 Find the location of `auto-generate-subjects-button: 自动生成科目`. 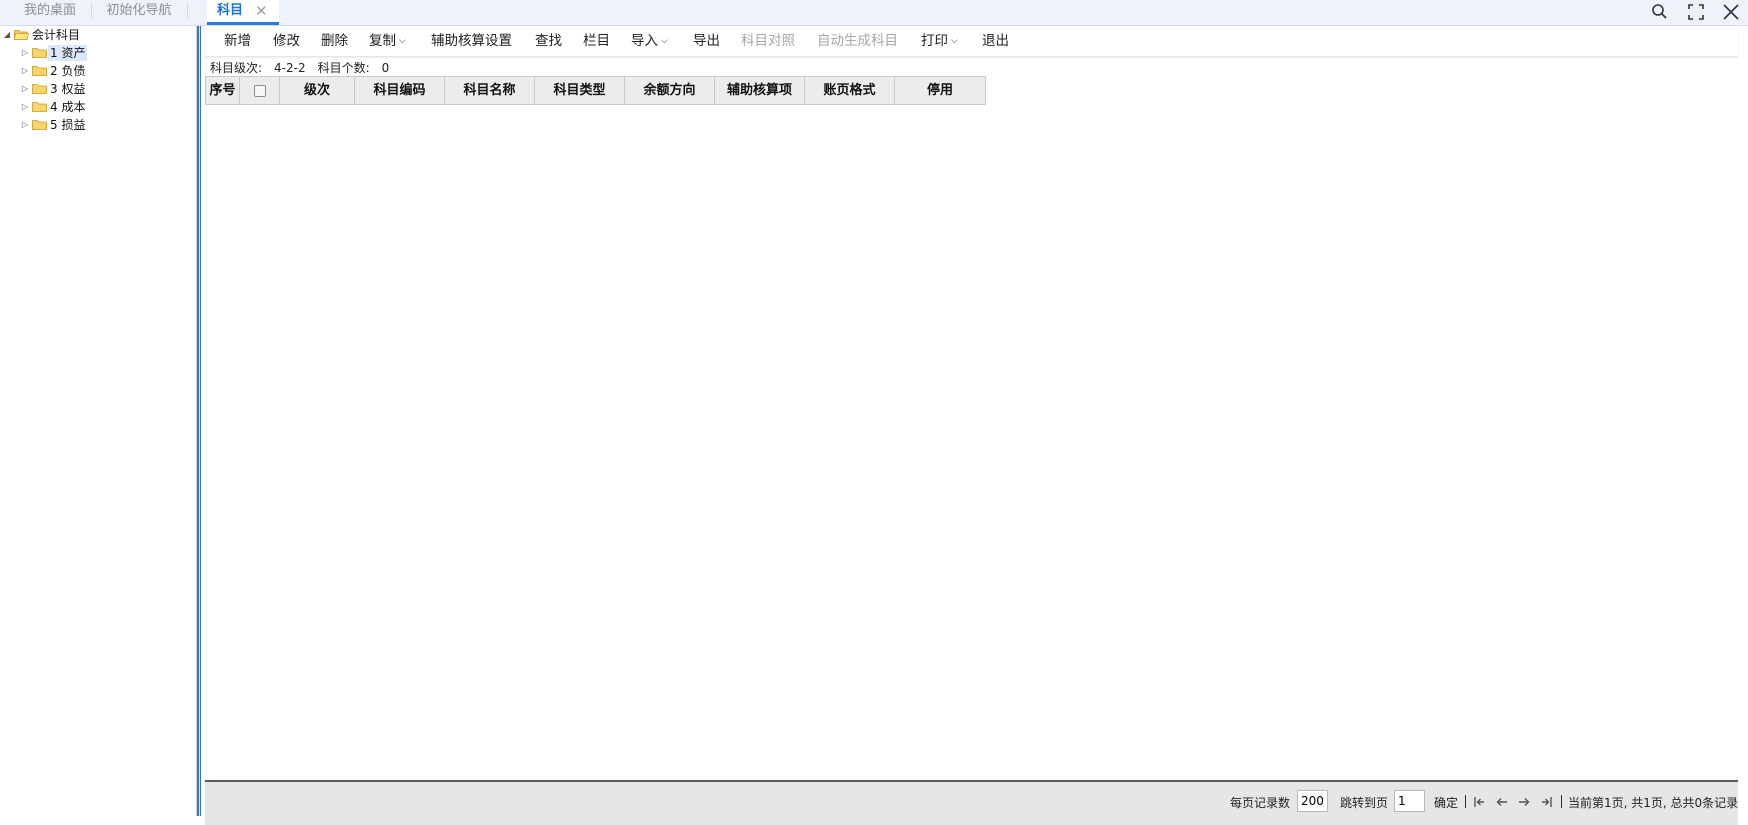

auto-generate-subjects-button: 自动生成科目 is located at coordinates (857, 41).